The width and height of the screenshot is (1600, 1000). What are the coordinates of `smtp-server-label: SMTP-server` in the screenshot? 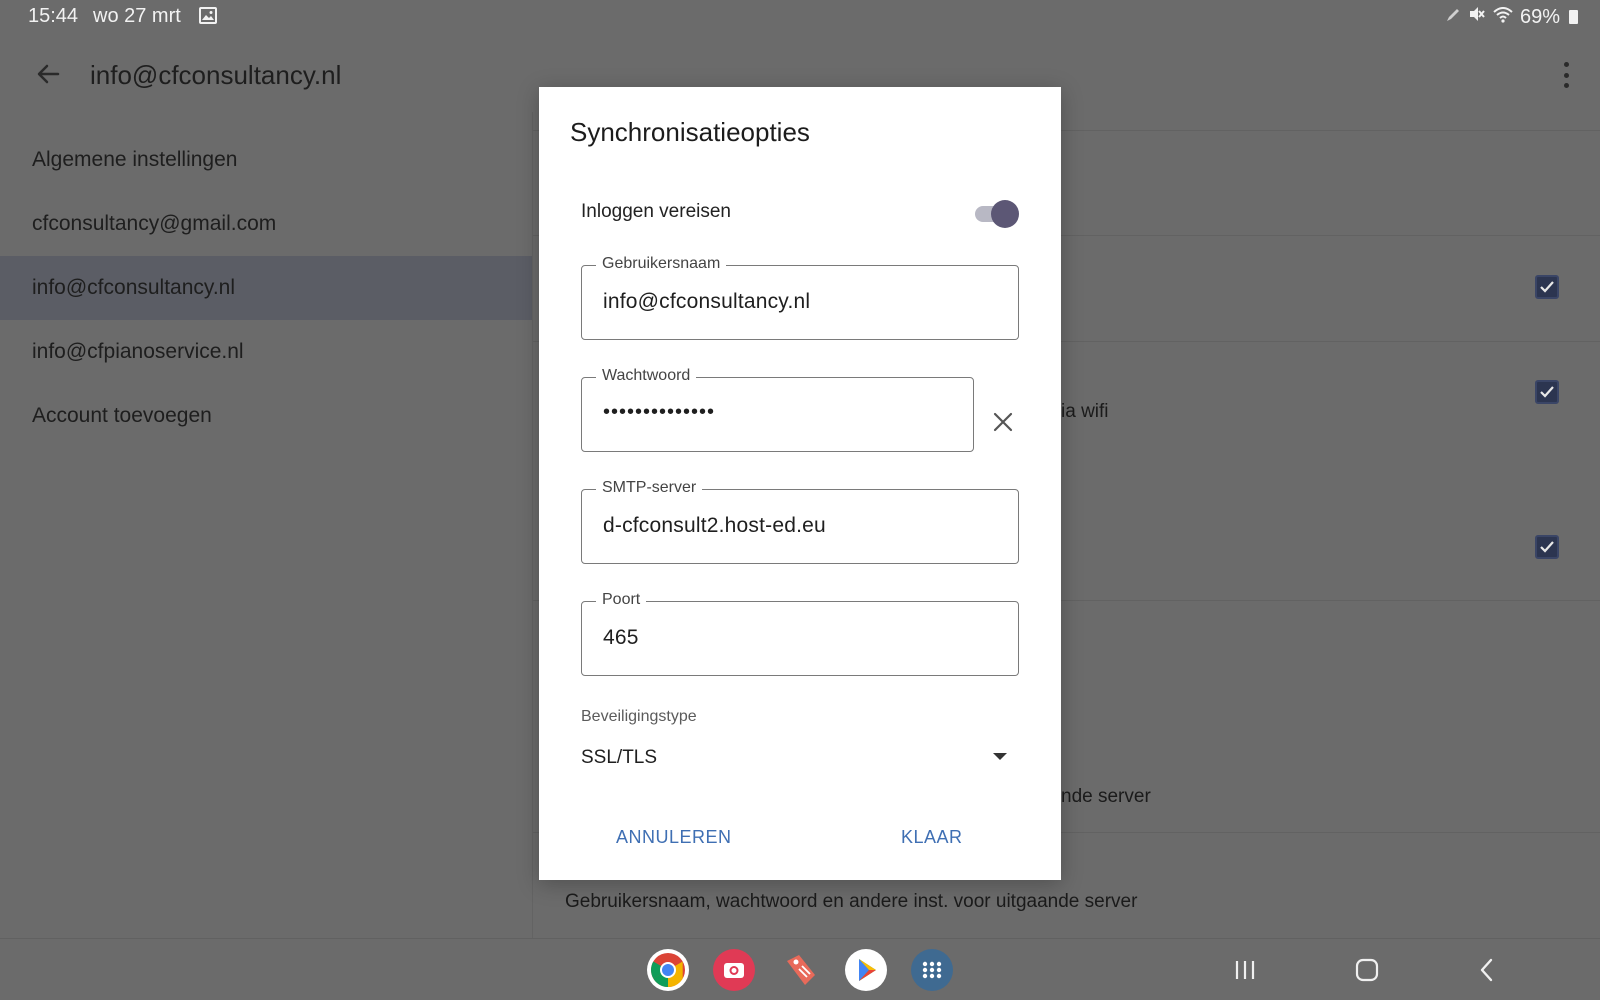 It's located at (649, 488).